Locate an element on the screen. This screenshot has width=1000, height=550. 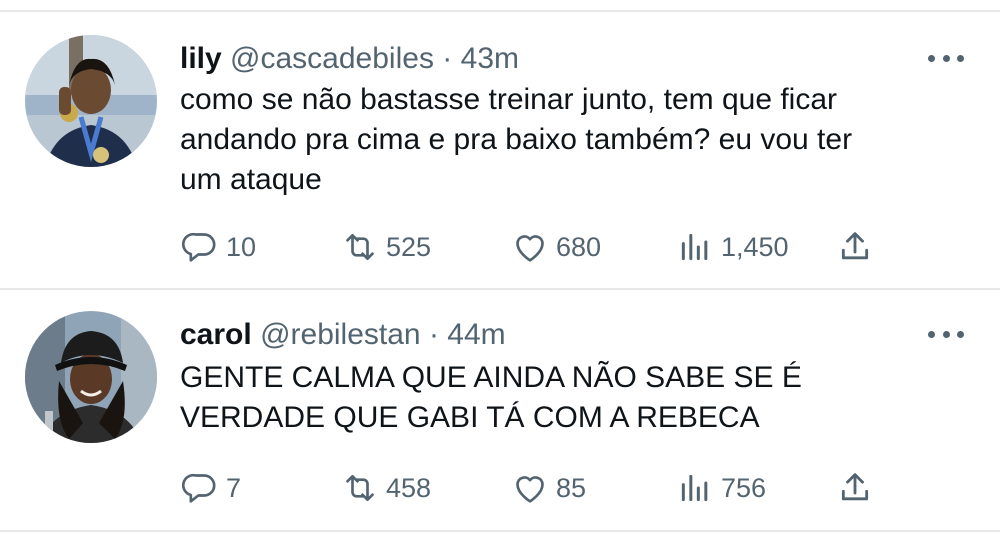
retweet-button: 458 is located at coordinates (385, 488).